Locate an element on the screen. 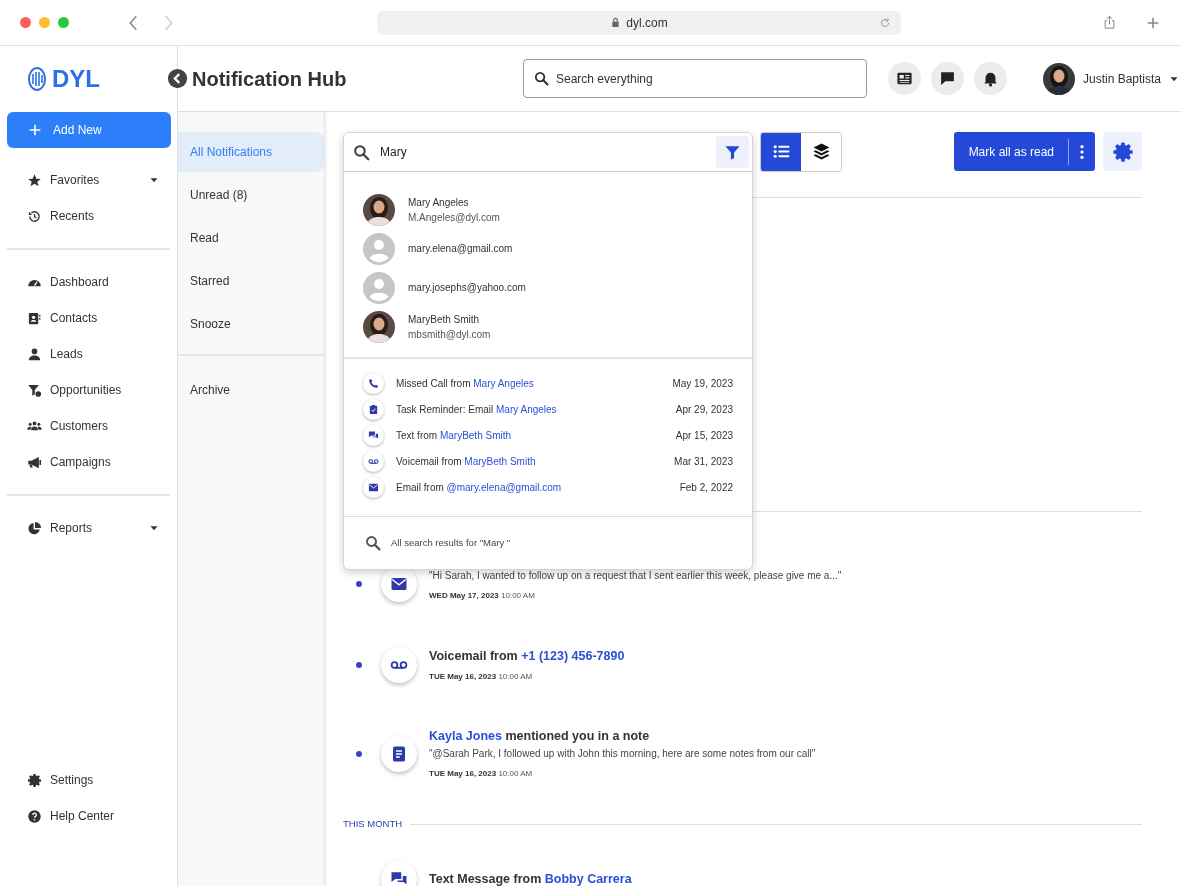  directory-icon is located at coordinates (904, 78).